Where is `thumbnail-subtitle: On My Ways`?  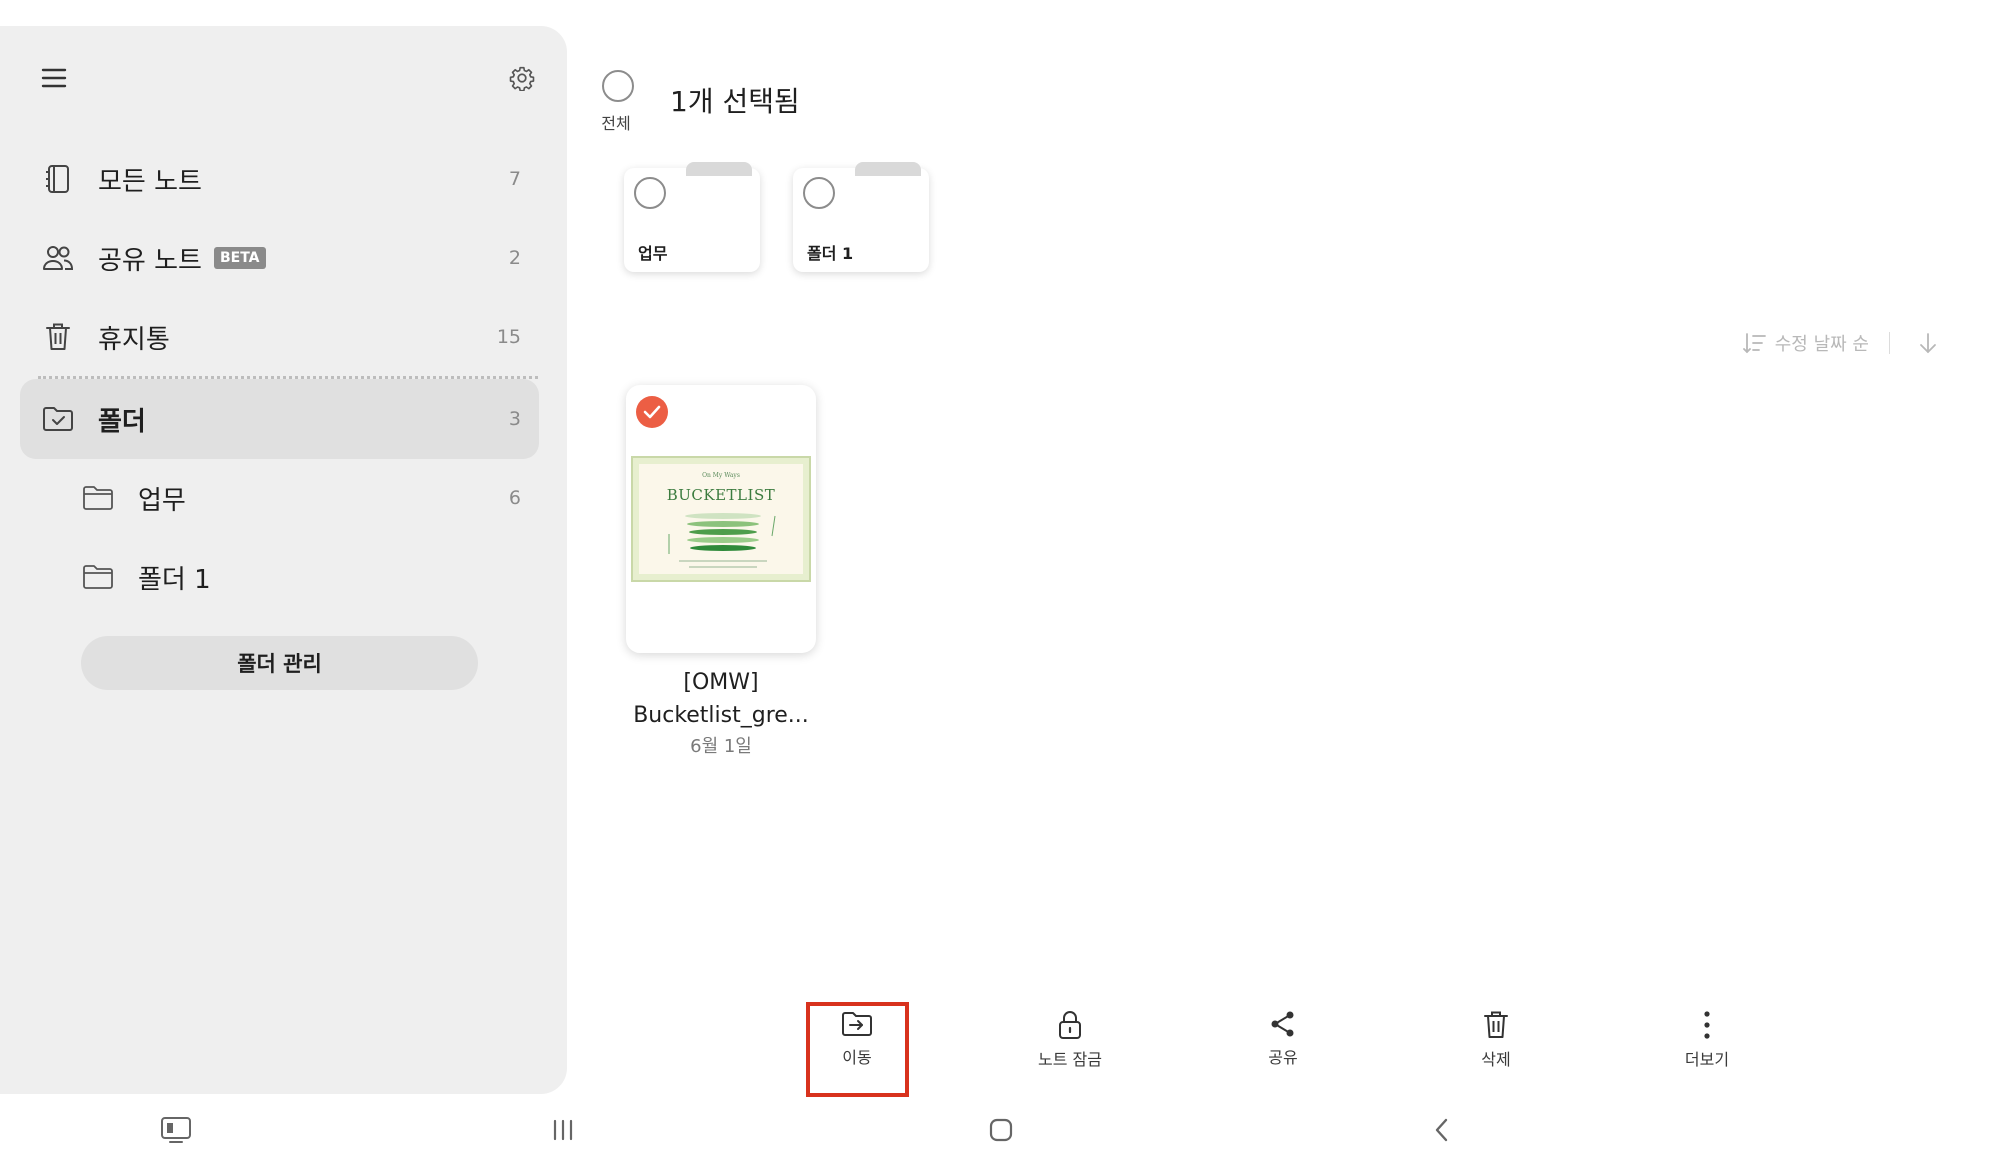
thumbnail-subtitle: On My Ways is located at coordinates (721, 475).